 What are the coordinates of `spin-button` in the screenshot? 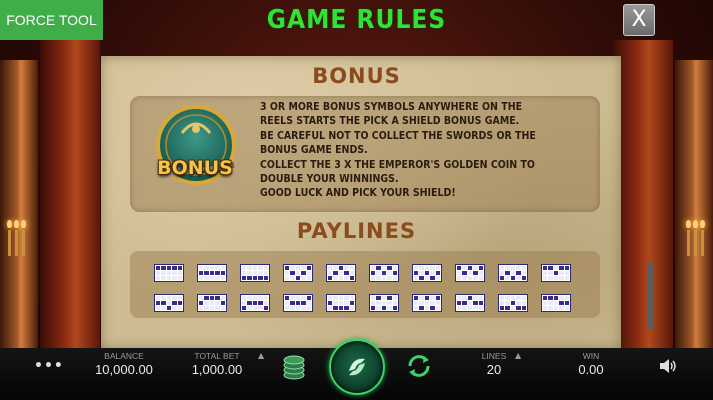 It's located at (357, 367).